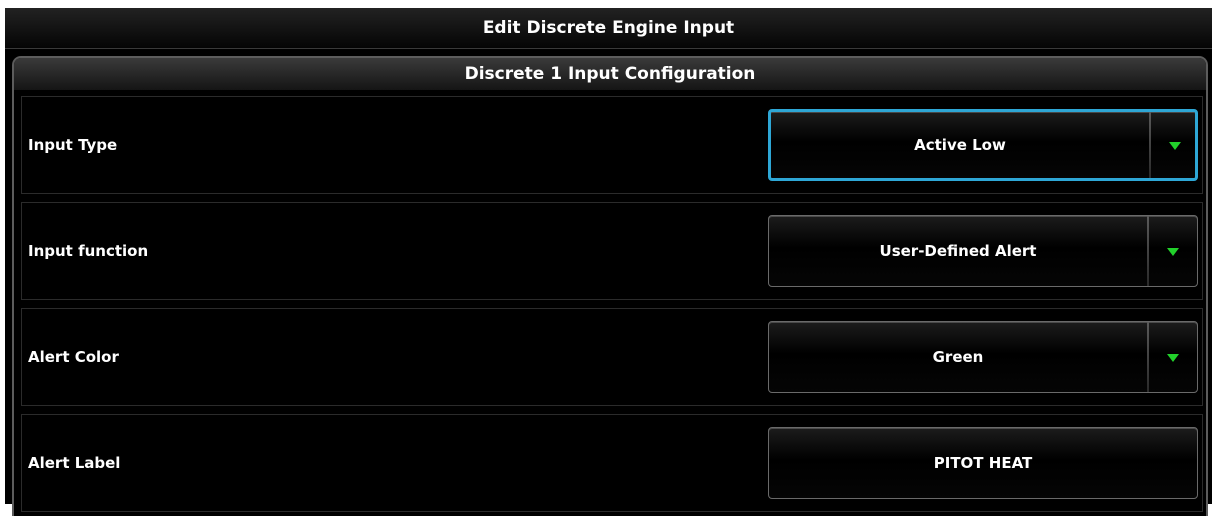 This screenshot has width=1212, height=516. I want to click on input-type-dropdown: Active Low, so click(983, 145).